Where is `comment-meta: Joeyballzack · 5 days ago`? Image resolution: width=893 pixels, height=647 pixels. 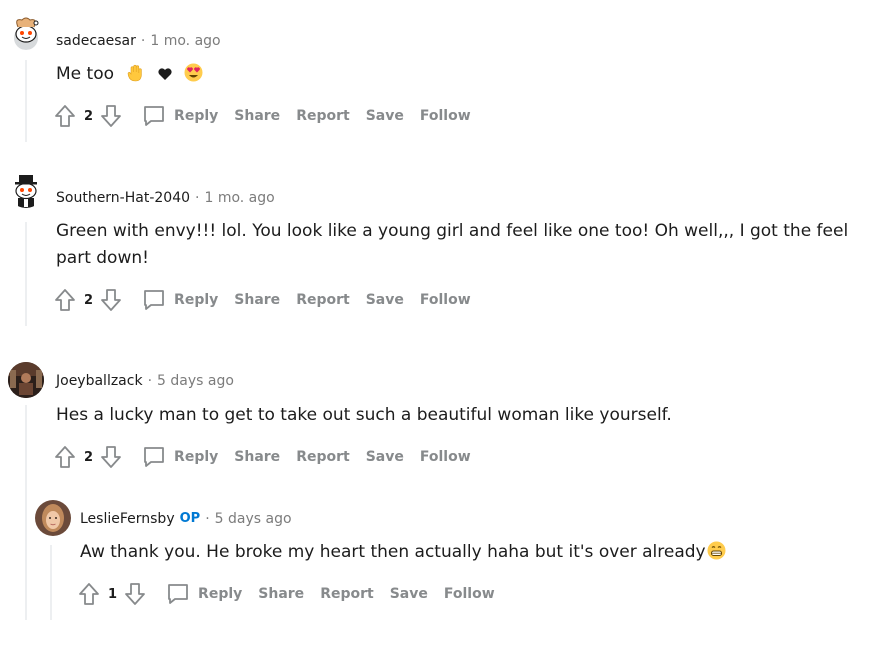
comment-meta: Joeyballzack · 5 days ago is located at coordinates (145, 381).